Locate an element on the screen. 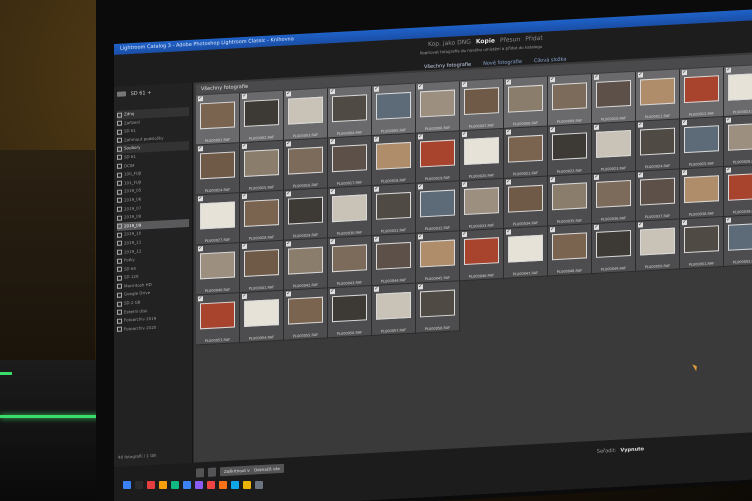 The height and width of the screenshot is (501, 752). photo-cell: ✓ PLU00046.RAF is located at coordinates (482, 255).